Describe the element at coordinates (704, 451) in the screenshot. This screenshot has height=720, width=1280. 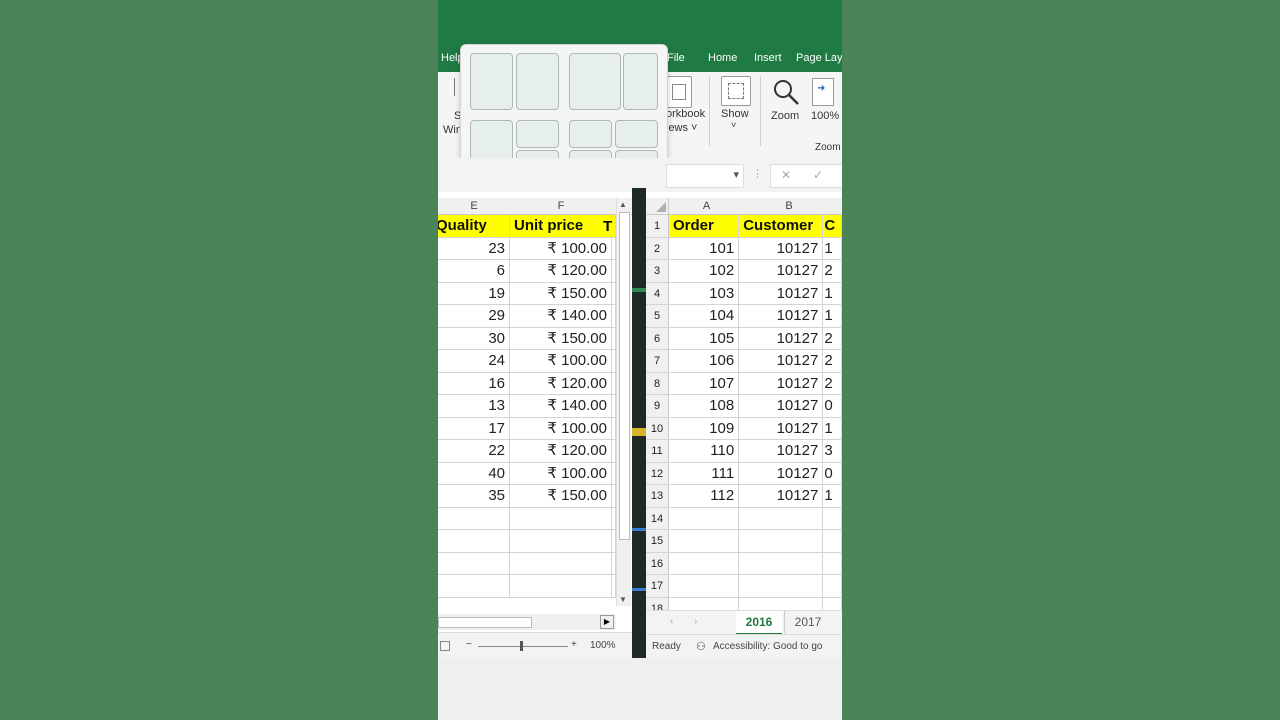
I see `cell-order: 110` at that location.